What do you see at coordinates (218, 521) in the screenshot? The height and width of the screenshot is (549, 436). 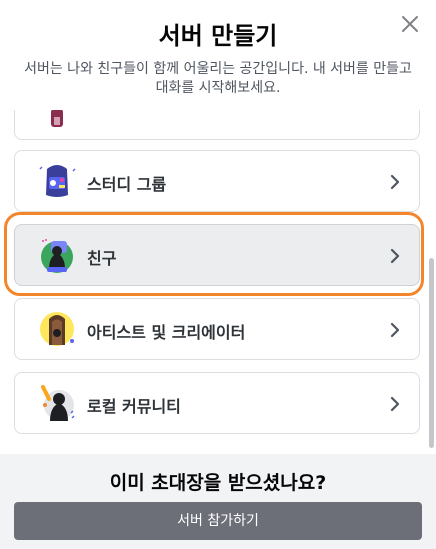 I see `join-server-button: 서버 참가하기` at bounding box center [218, 521].